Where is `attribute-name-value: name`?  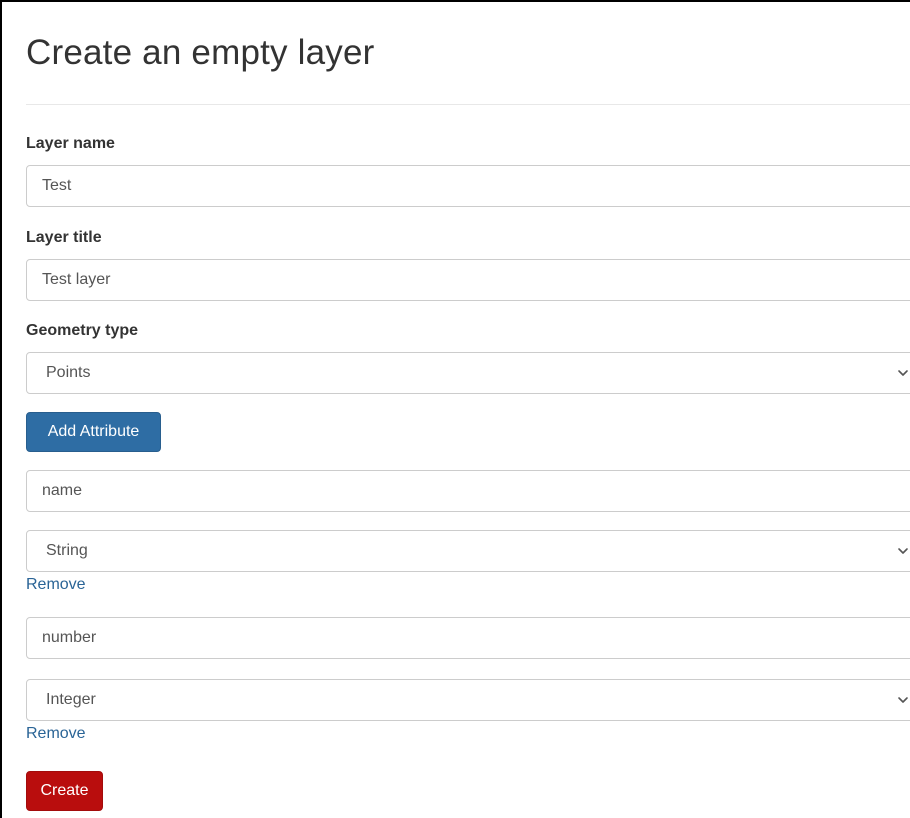 attribute-name-value: name is located at coordinates (62, 490).